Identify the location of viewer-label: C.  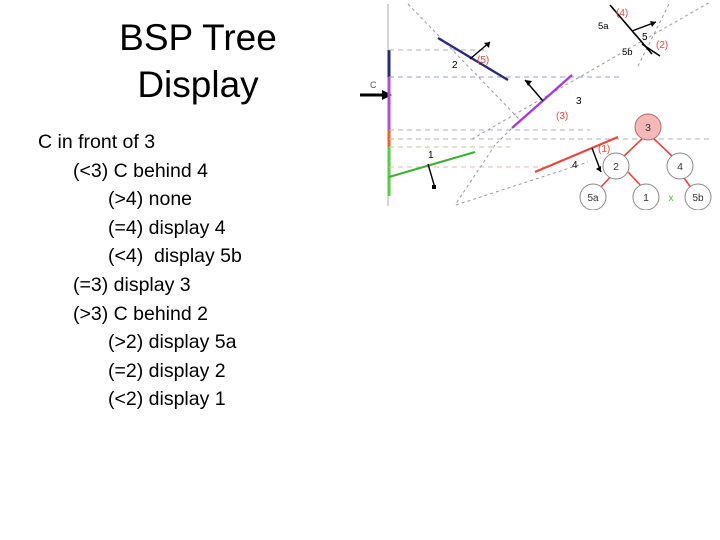
(373, 85).